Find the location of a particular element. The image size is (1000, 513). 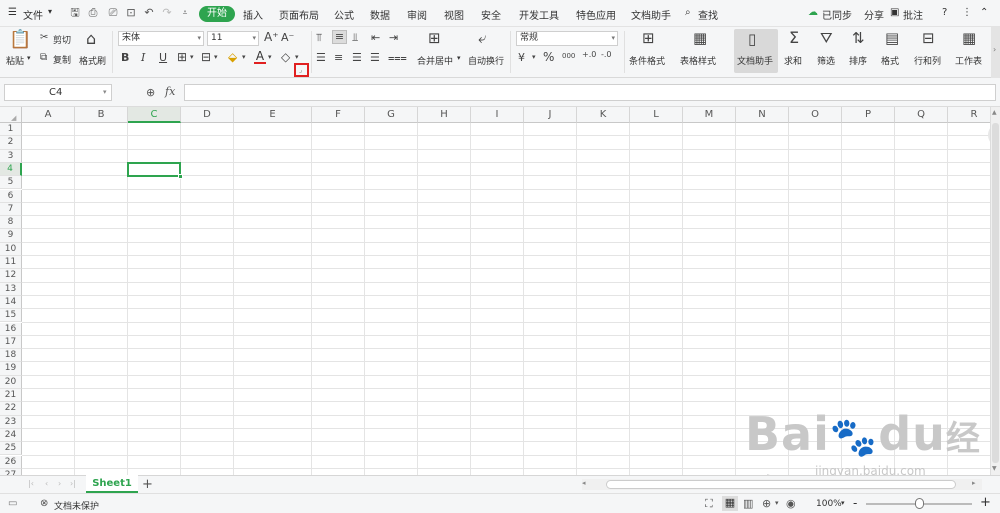

more-icon: ⋮ is located at coordinates (967, 12).